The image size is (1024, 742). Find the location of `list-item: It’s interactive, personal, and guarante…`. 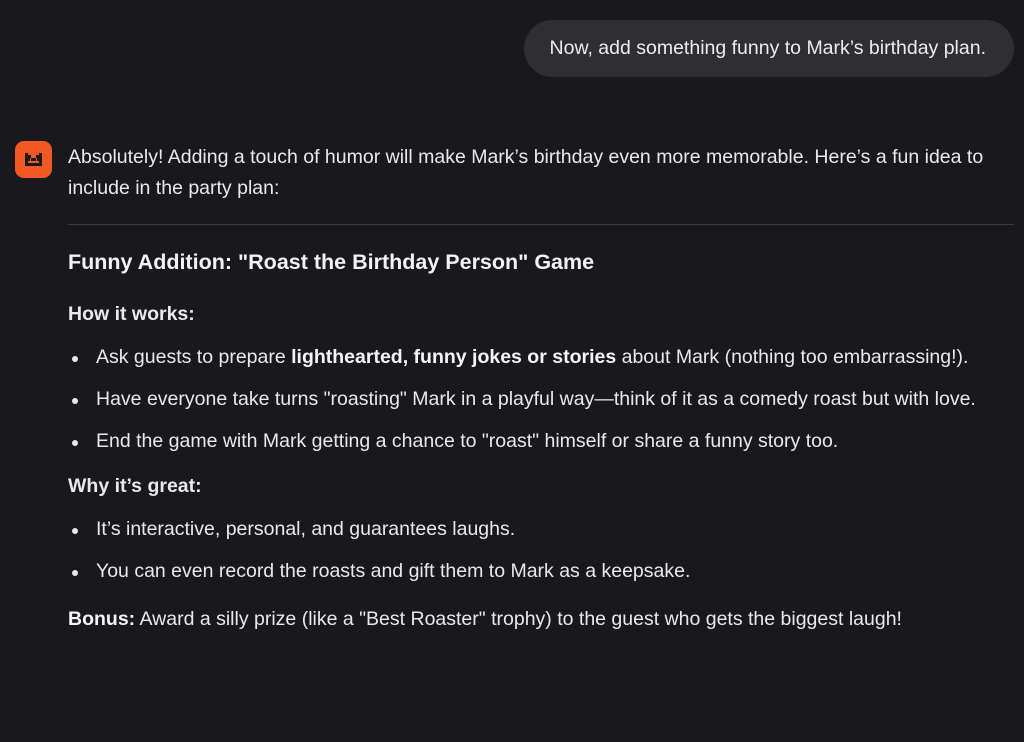

list-item: It’s interactive, personal, and guarante… is located at coordinates (541, 529).